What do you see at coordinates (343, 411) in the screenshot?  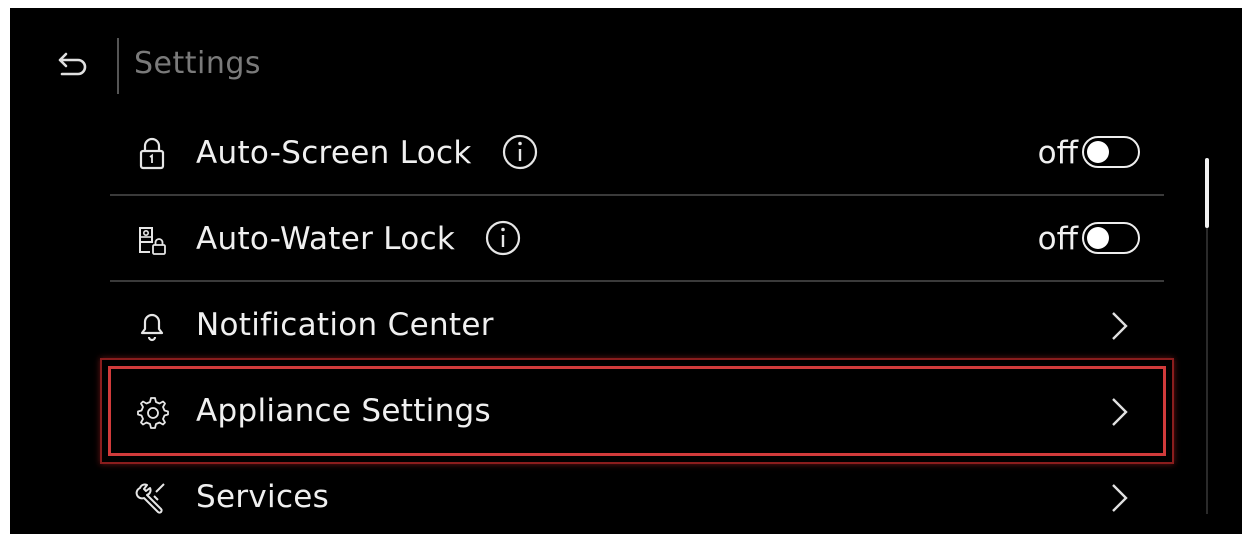 I see `row-label: Appliance Settings` at bounding box center [343, 411].